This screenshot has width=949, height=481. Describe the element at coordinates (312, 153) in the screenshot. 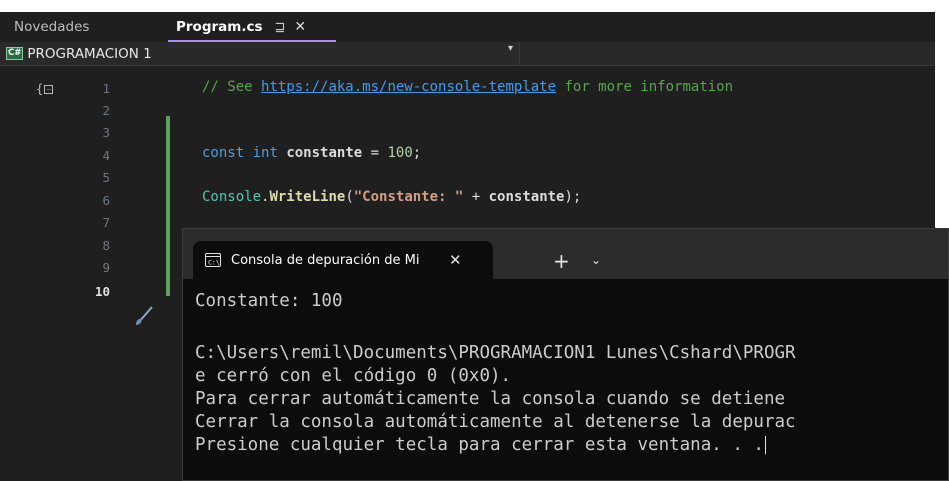

I see `code-line-3: const int constante = 100;` at that location.